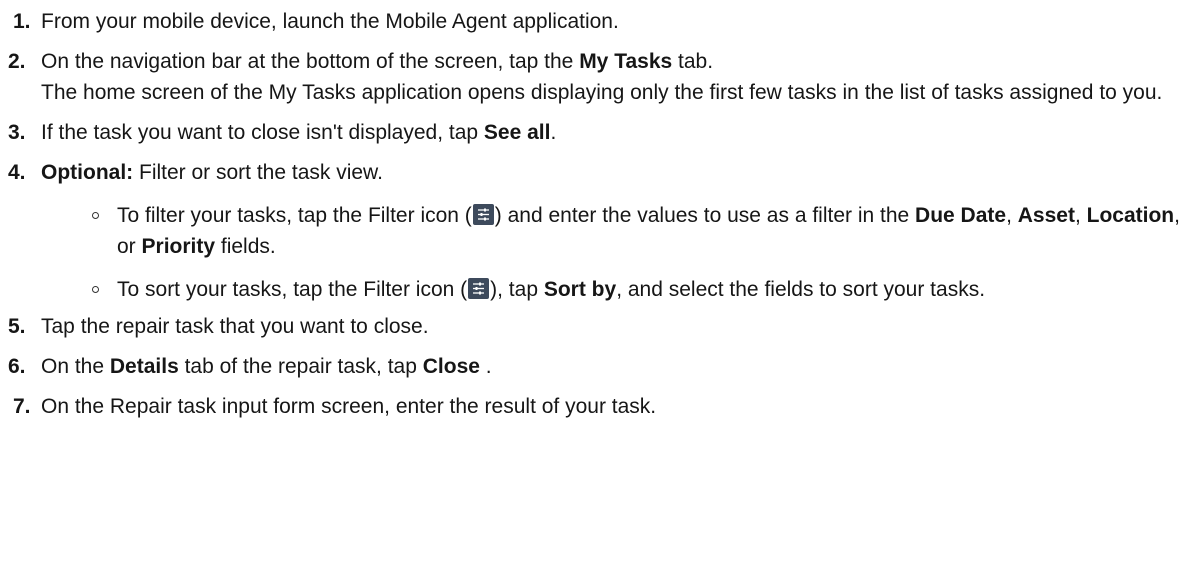  What do you see at coordinates (451, 366) in the screenshot?
I see `ui-term-close: Close` at bounding box center [451, 366].